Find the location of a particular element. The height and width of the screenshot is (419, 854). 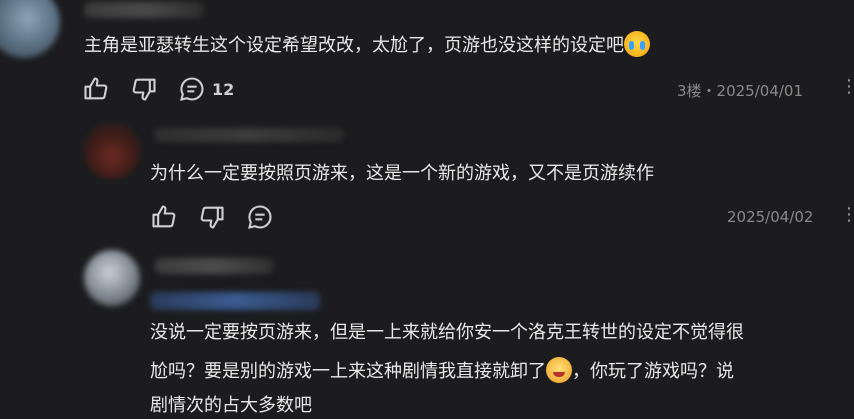

reply-text-segment: 尬吗？要是别的游戏一上来这种剧情我直接就卸了 is located at coordinates (348, 371).